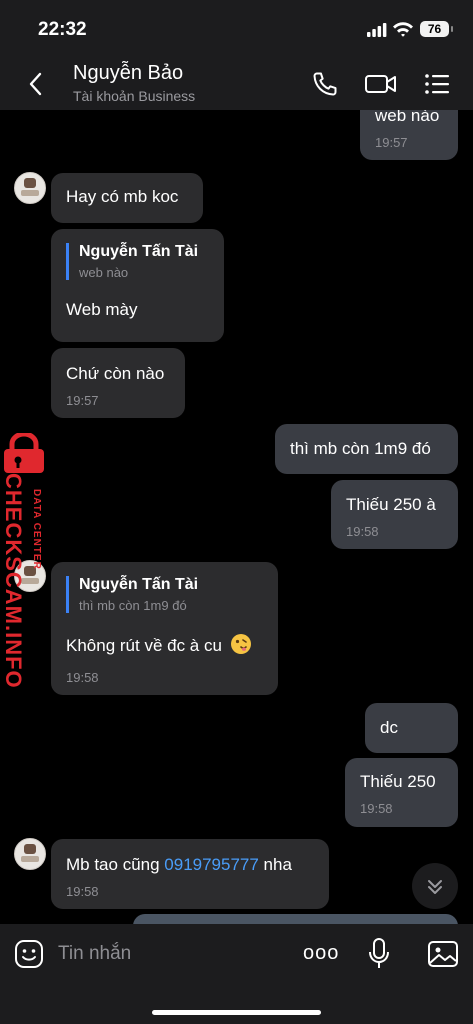  I want to click on message-text-end: nha, so click(275, 864).